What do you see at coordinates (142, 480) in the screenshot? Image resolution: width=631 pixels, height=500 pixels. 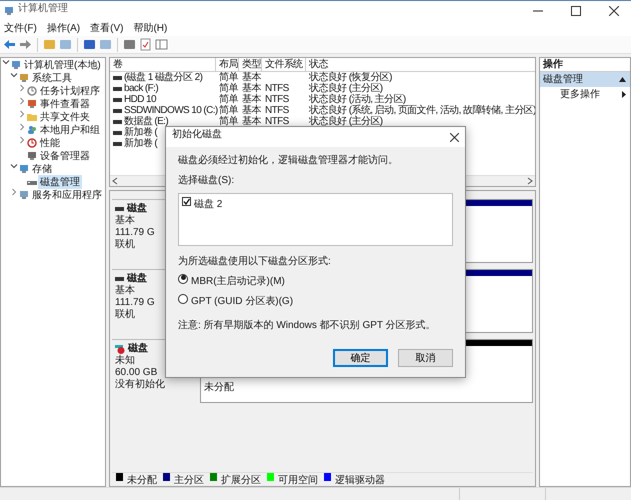 I see `legend-label: 未分配` at bounding box center [142, 480].